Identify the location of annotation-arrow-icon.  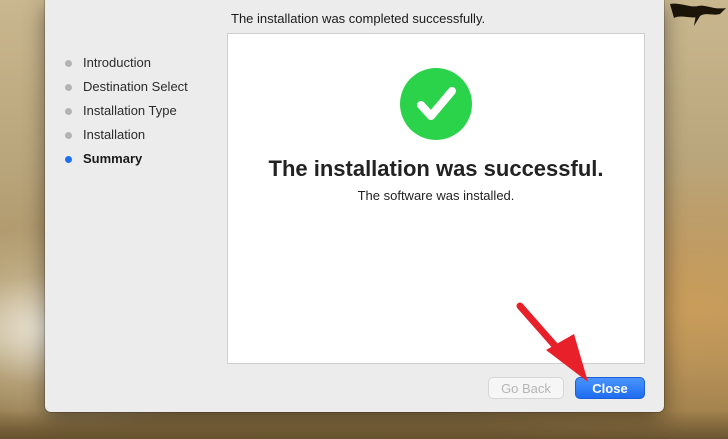
(552, 342).